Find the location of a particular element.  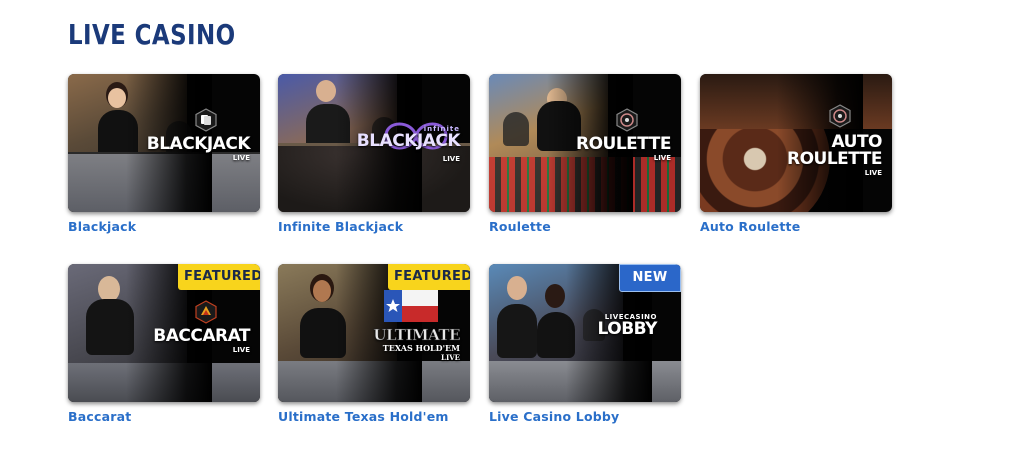

game-title-link: Ultimate Texas Hold'em is located at coordinates (374, 416).